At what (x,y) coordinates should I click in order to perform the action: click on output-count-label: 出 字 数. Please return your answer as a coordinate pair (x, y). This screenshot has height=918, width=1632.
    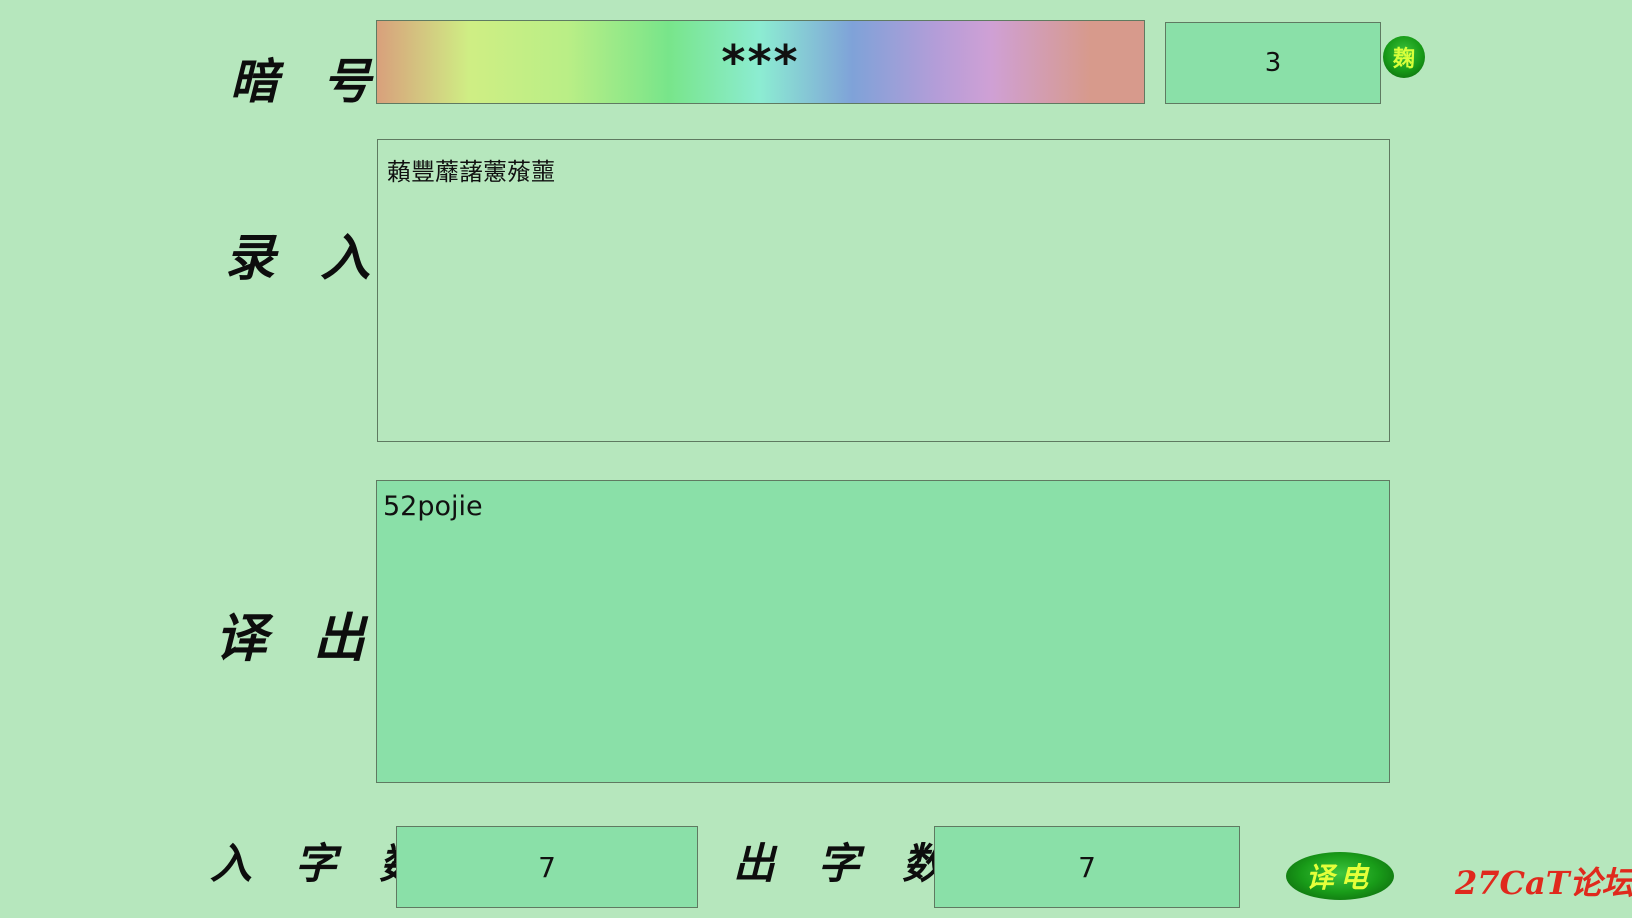
    Looking at the image, I should click on (846, 863).